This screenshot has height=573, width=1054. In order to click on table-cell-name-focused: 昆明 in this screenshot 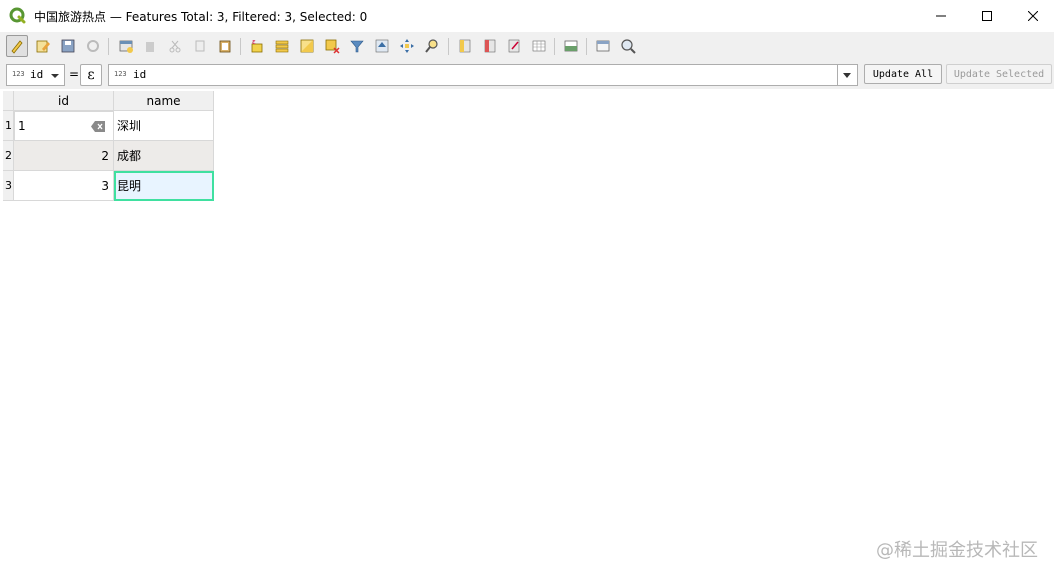, I will do `click(164, 186)`.